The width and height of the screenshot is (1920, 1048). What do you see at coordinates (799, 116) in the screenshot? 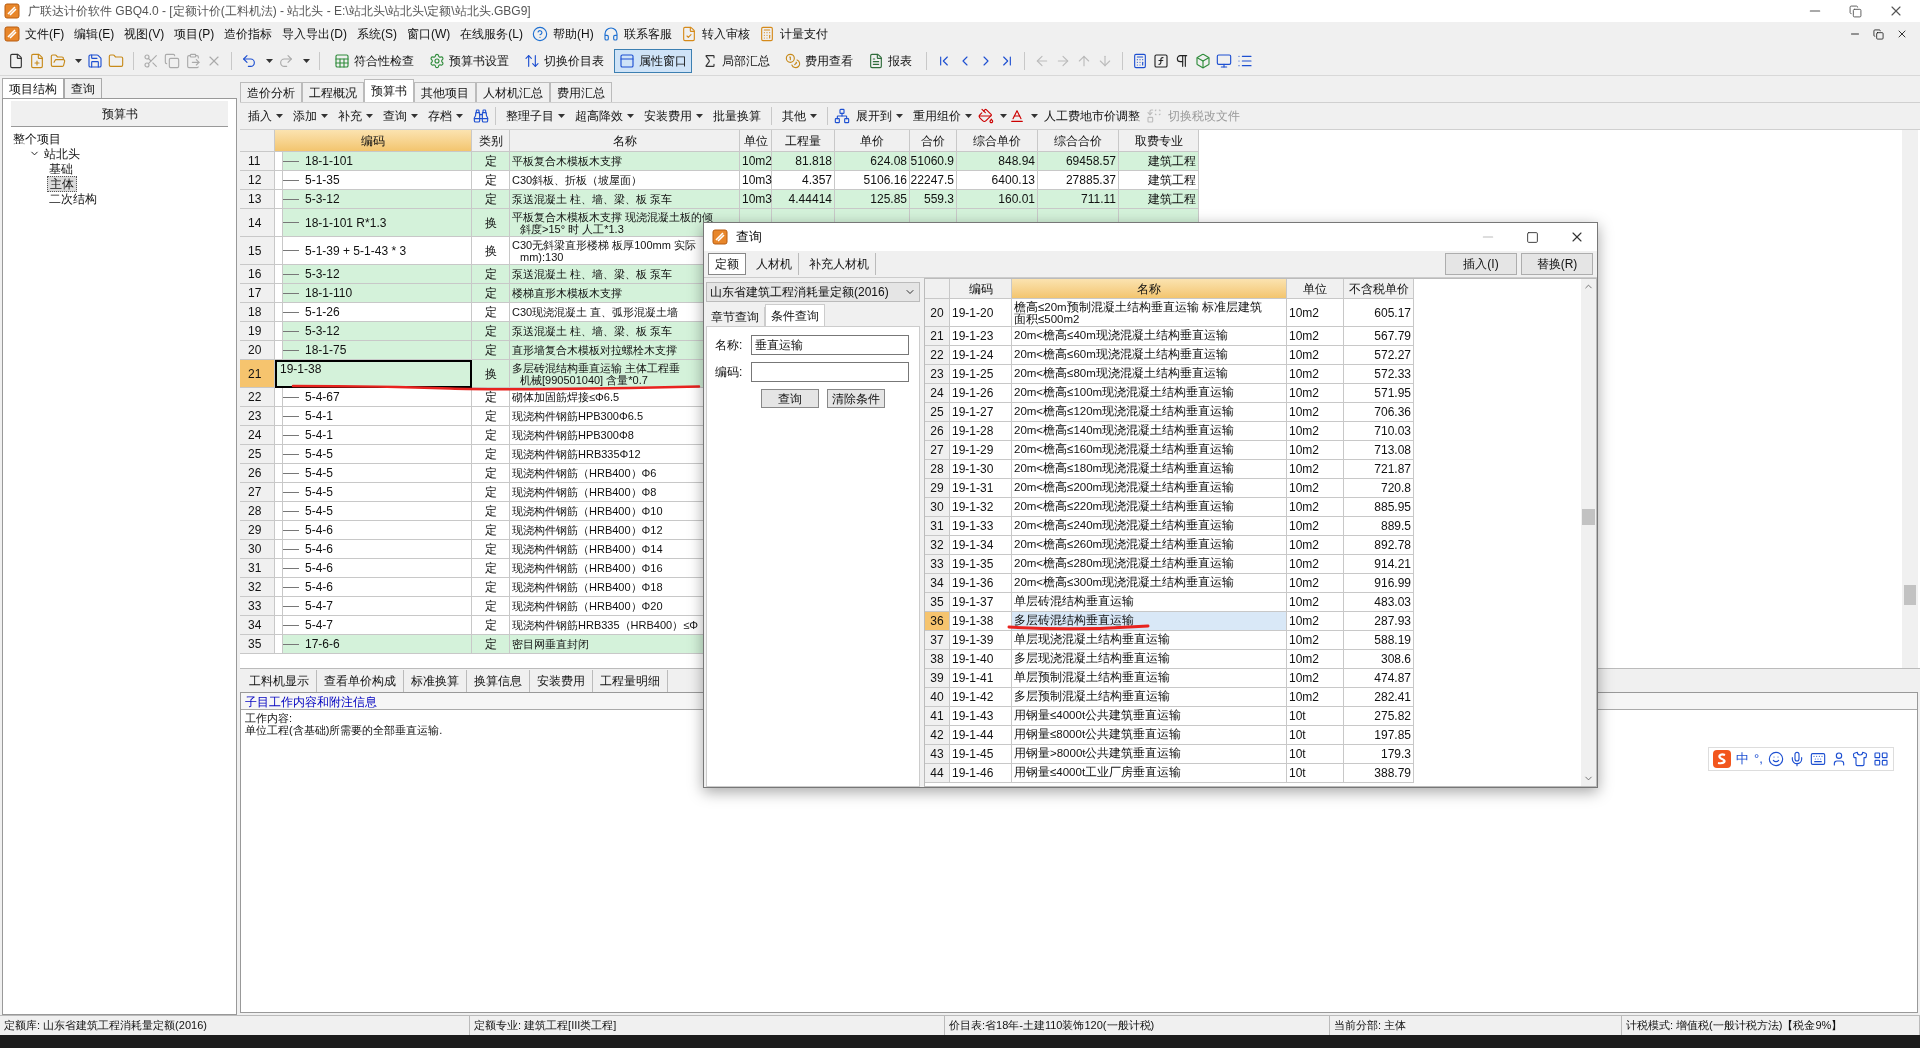
I see `toolbar-button: 其他` at bounding box center [799, 116].